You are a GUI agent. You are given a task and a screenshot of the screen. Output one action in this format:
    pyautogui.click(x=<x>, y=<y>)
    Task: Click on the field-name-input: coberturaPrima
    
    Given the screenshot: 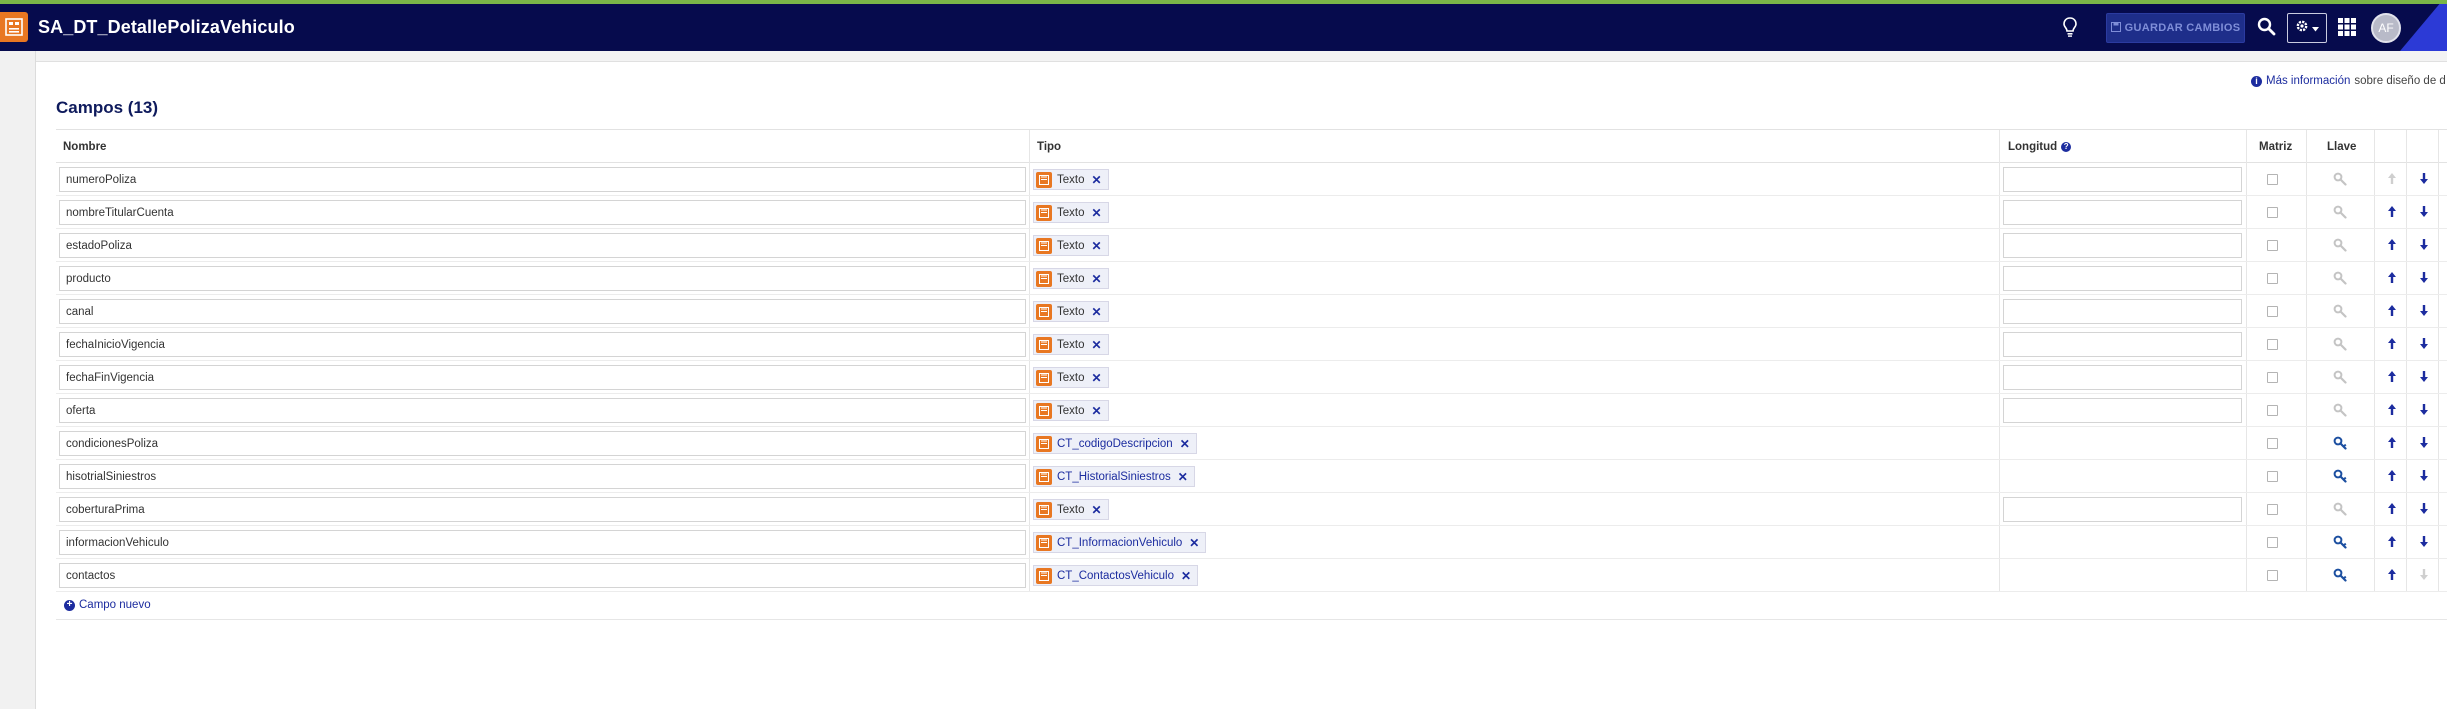 What is the action you would take?
    pyautogui.click(x=542, y=509)
    